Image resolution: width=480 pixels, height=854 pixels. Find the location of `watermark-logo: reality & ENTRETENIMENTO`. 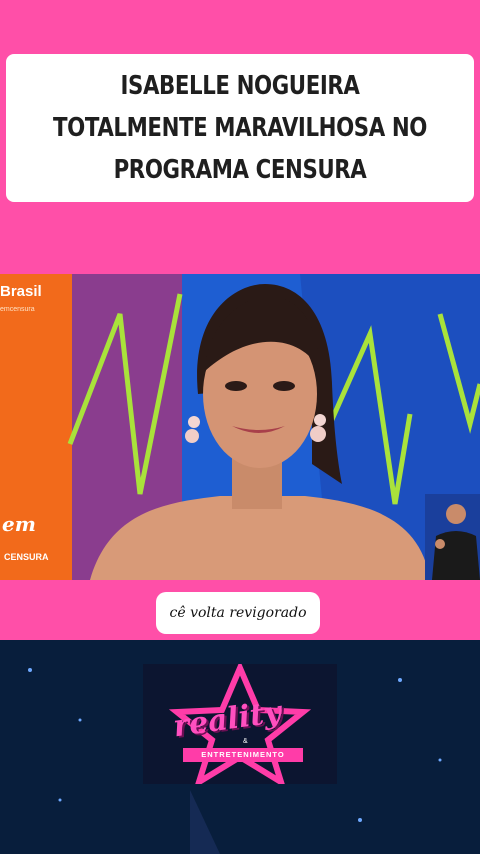

watermark-logo: reality & ENTRETENIMENTO is located at coordinates (240, 724).